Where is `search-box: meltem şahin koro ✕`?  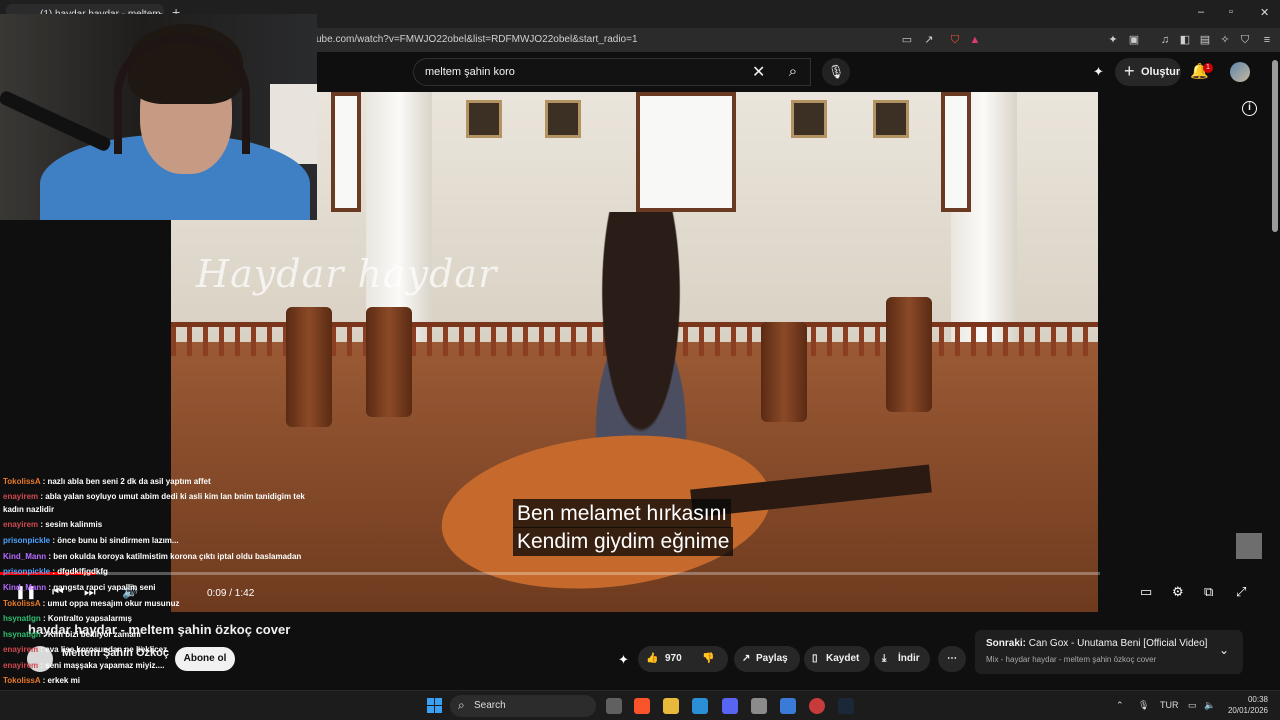 search-box: meltem şahin koro ✕ is located at coordinates (612, 72).